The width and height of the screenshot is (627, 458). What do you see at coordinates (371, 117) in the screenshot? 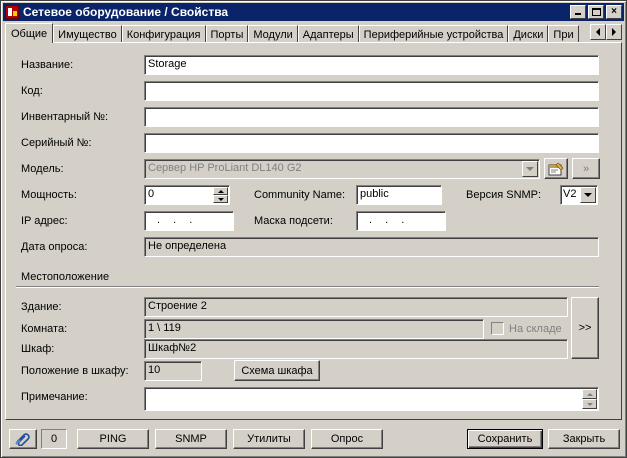
I see `inventory-input` at bounding box center [371, 117].